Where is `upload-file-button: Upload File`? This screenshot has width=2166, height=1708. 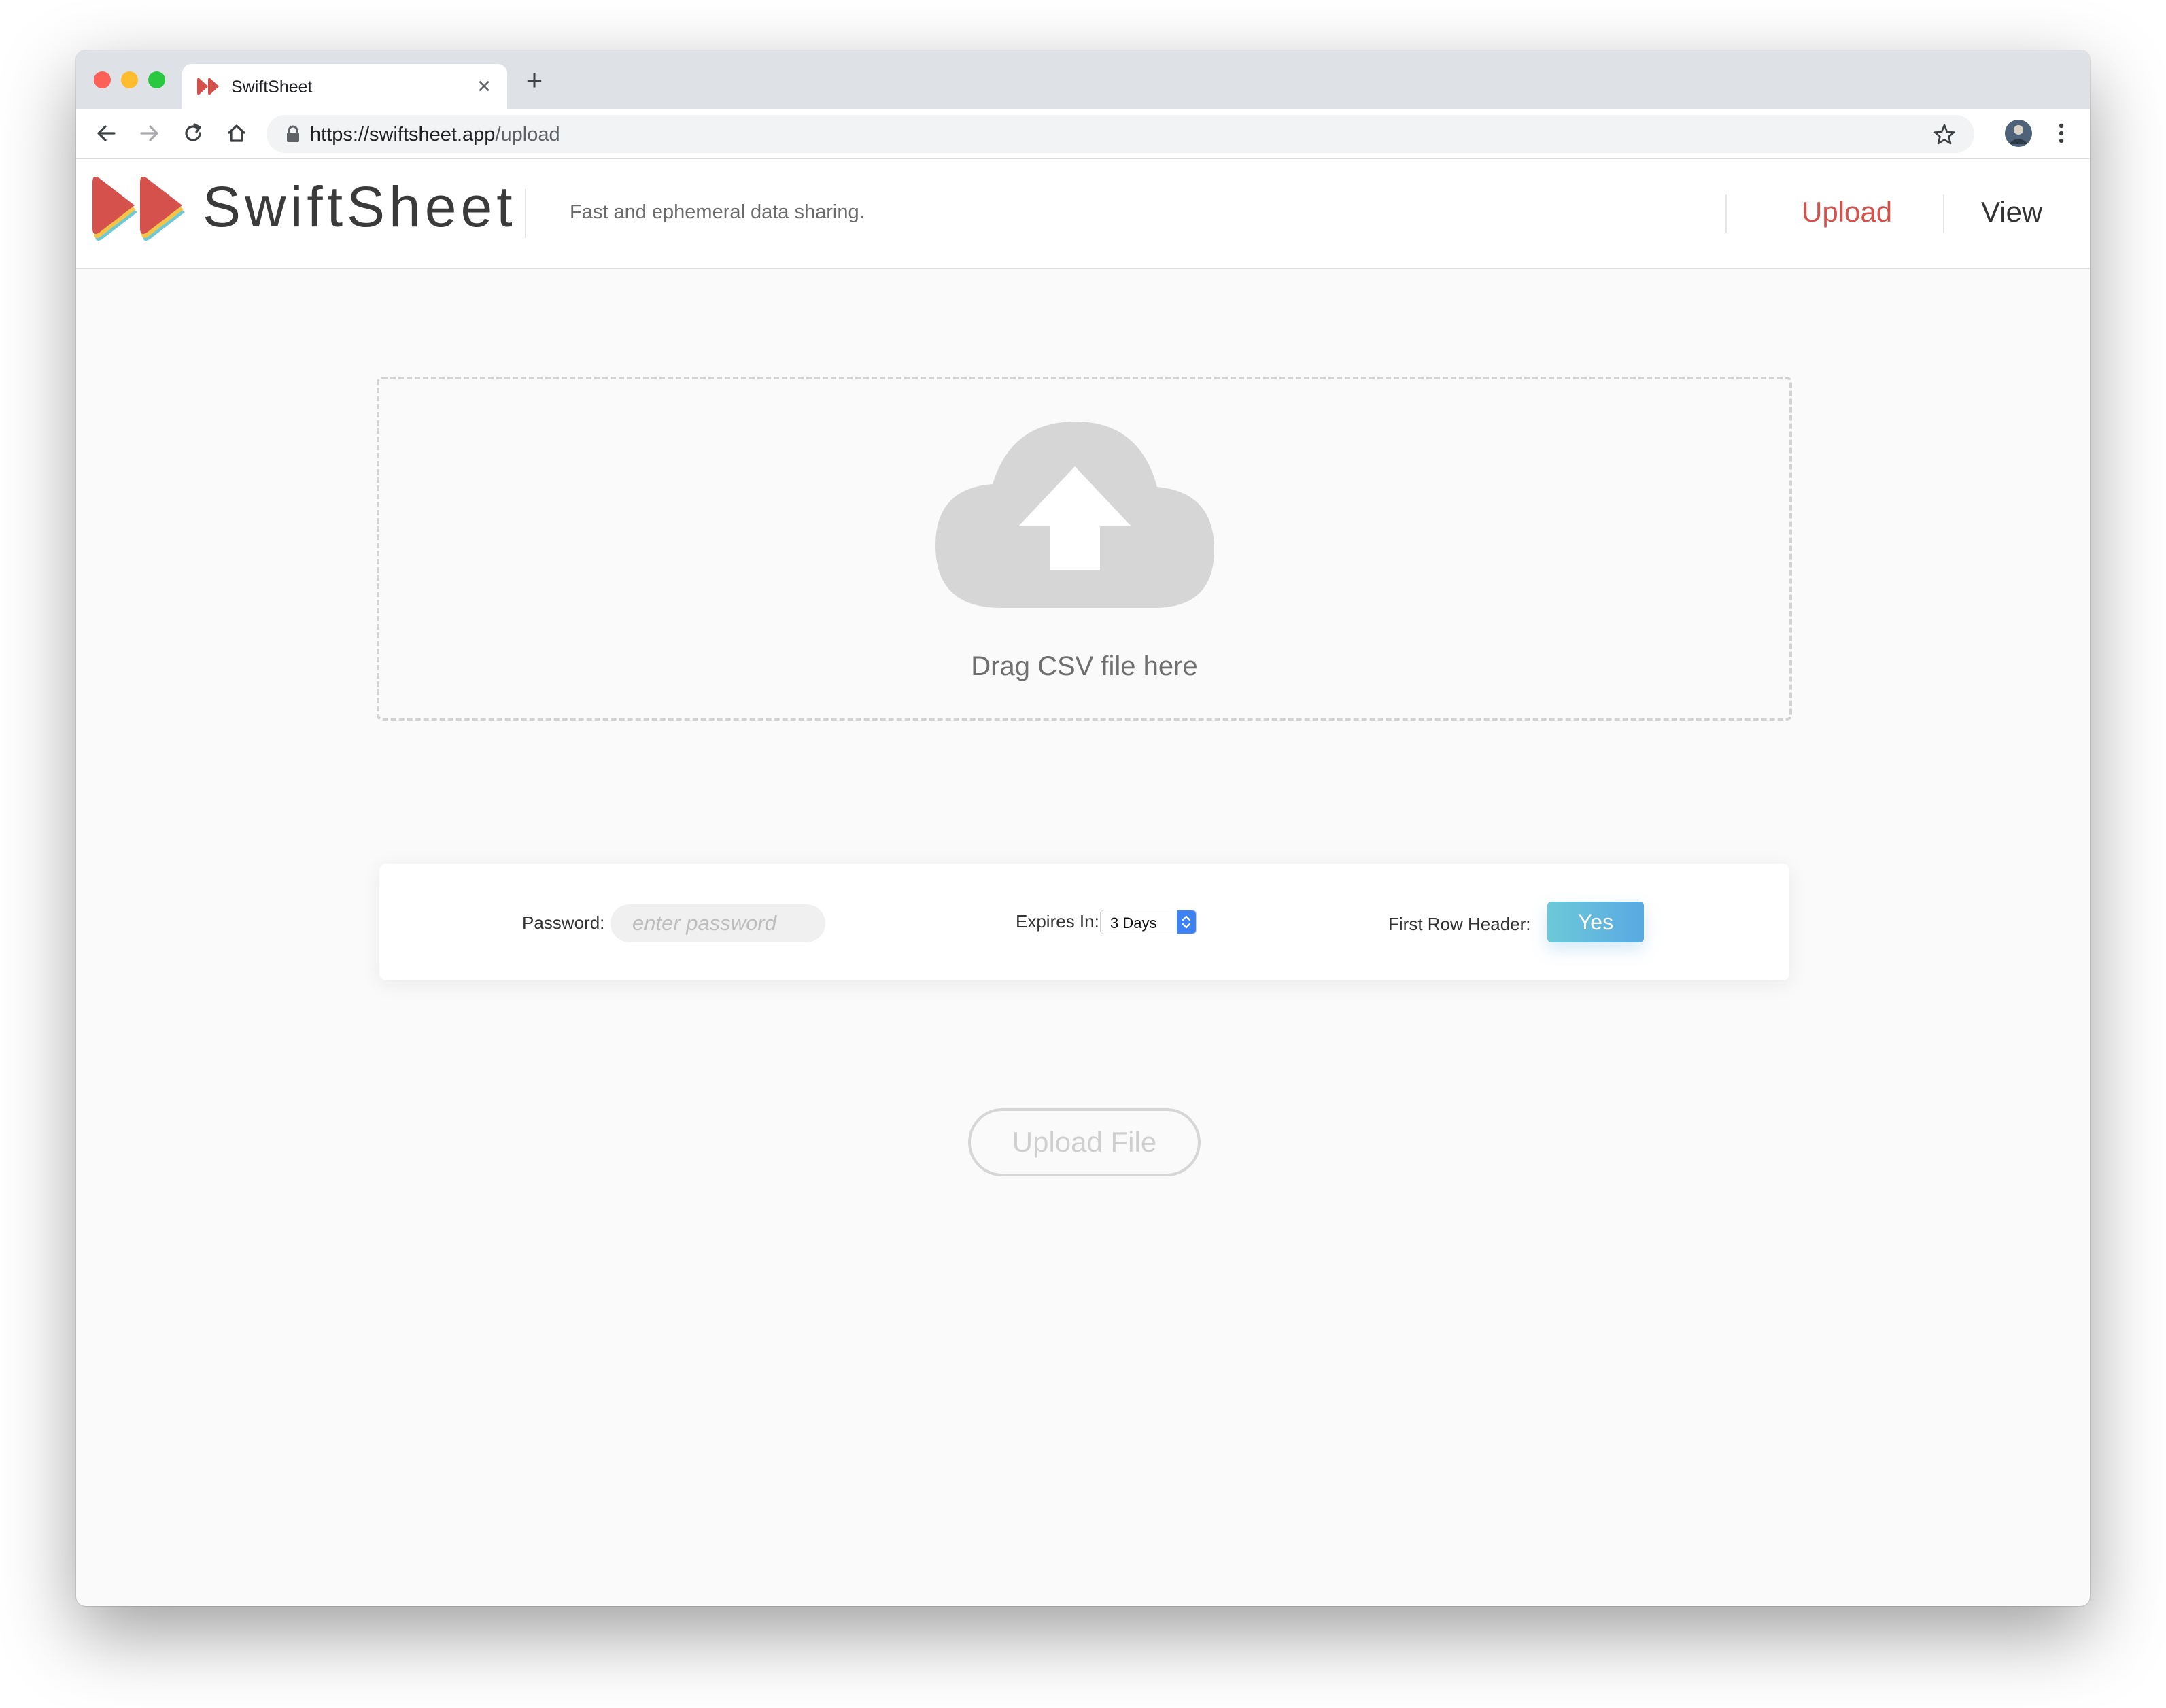
upload-file-button: Upload File is located at coordinates (1084, 1142).